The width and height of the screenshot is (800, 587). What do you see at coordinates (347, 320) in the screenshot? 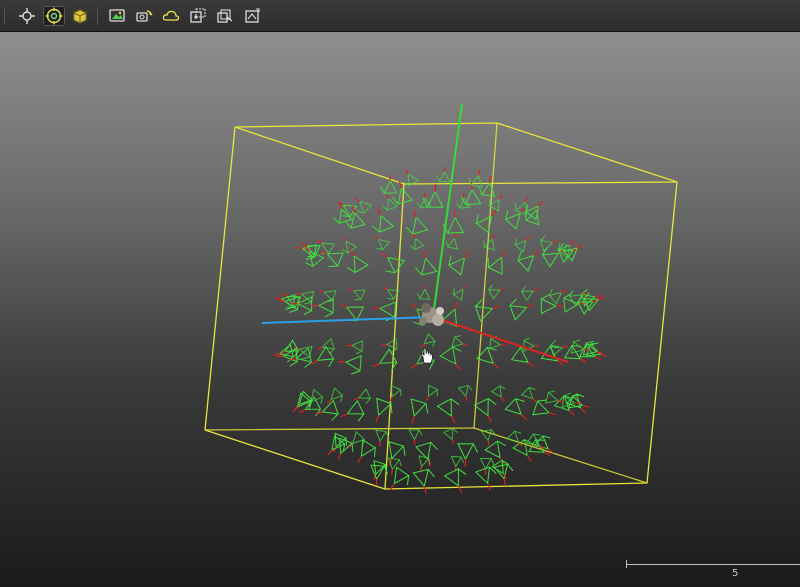
I see `axis-z-line` at bounding box center [347, 320].